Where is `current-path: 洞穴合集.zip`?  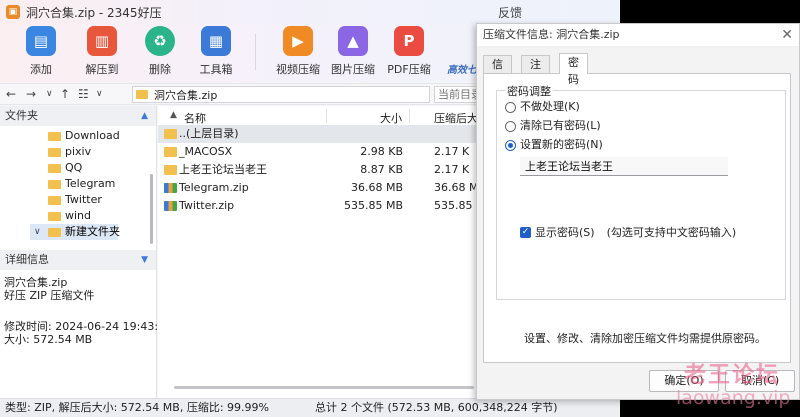 current-path: 洞穴合集.zip is located at coordinates (186, 95).